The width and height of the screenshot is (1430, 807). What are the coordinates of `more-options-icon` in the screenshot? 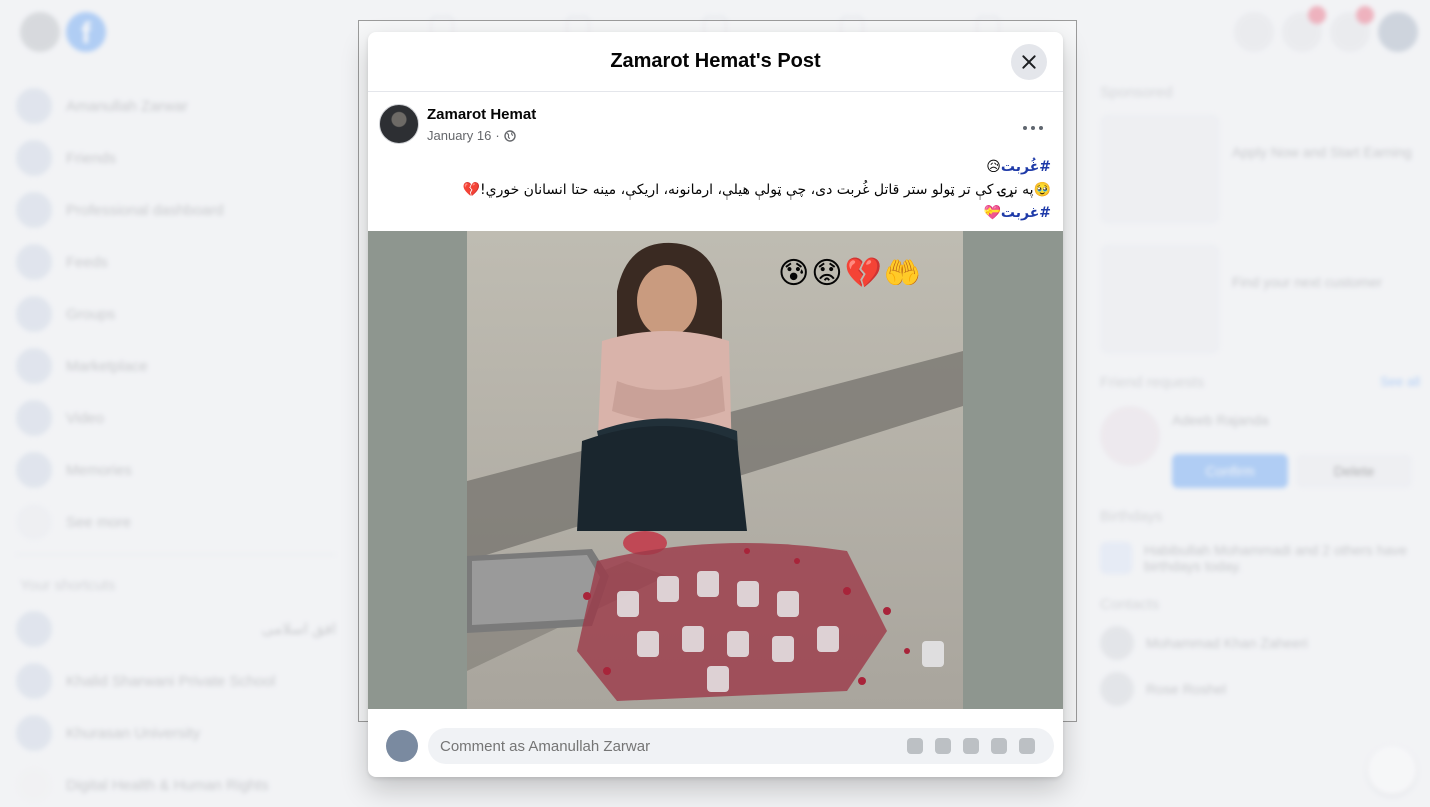 It's located at (1033, 128).